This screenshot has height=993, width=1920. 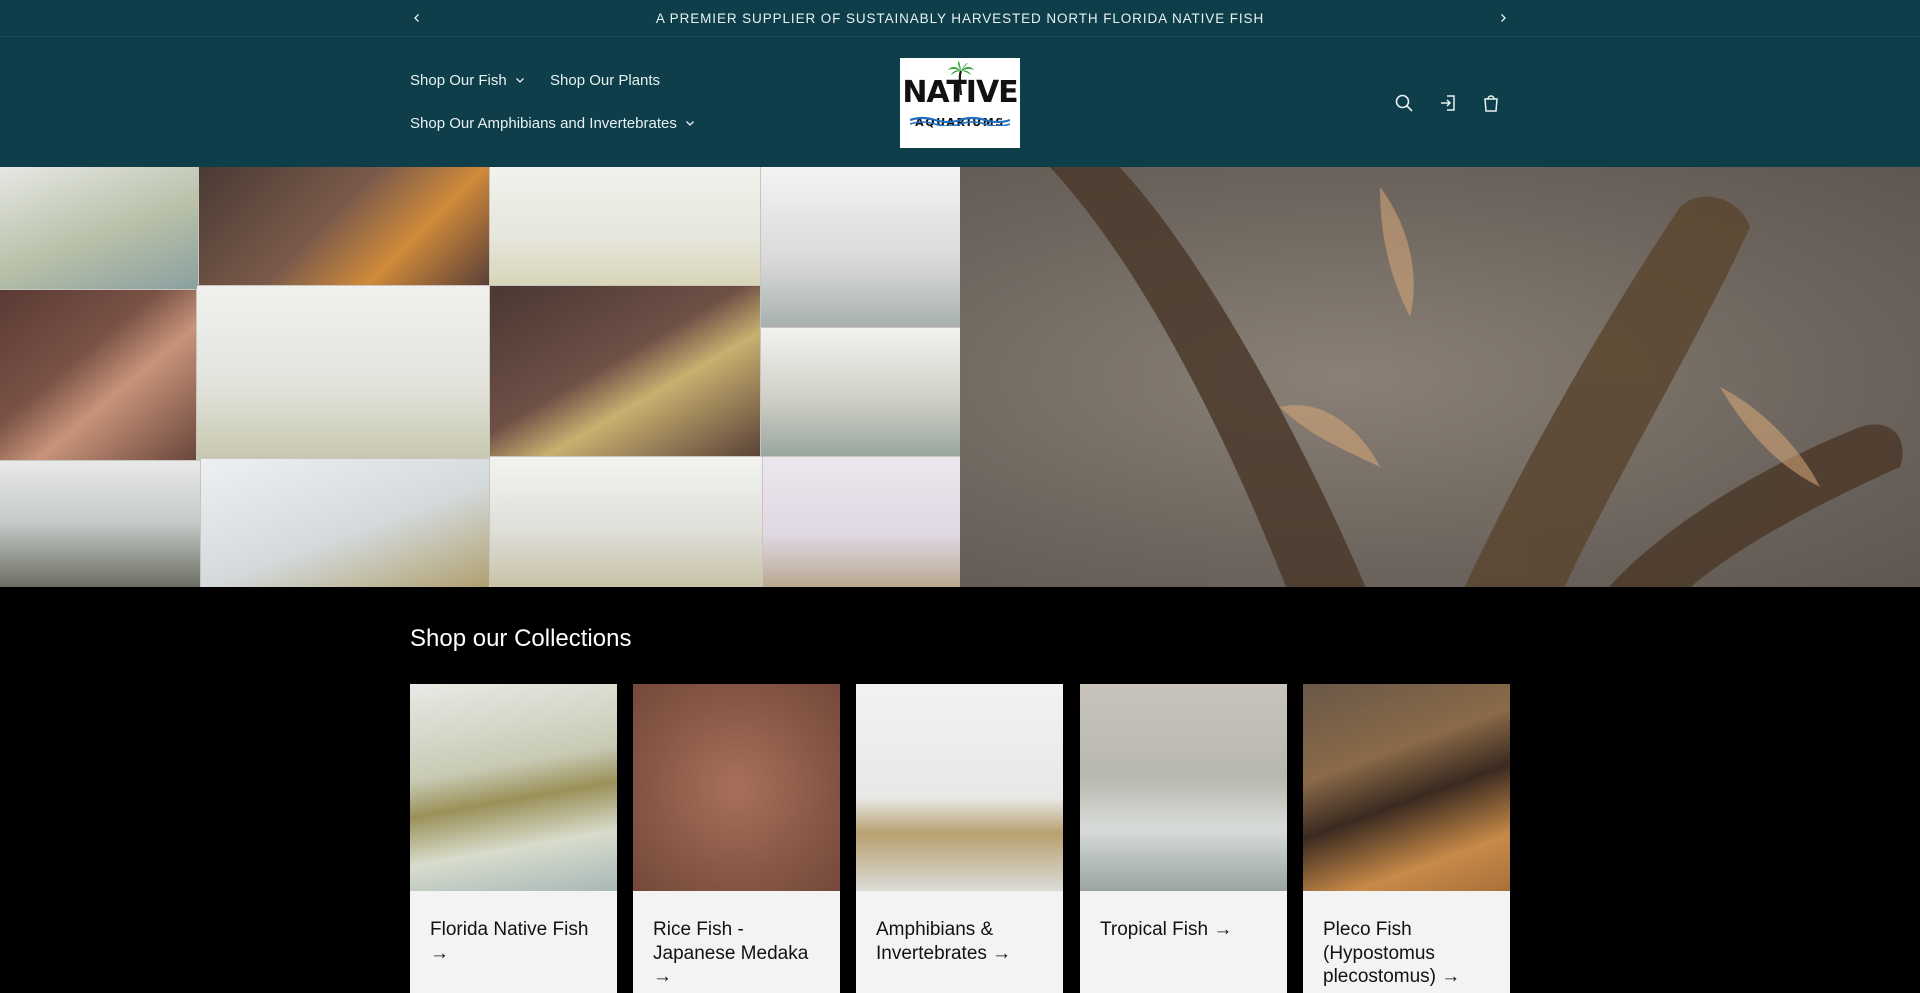 I want to click on collection-card-pleco-fish: Pleco Fish (Hypostomus plecostomus) →, so click(x=1406, y=838).